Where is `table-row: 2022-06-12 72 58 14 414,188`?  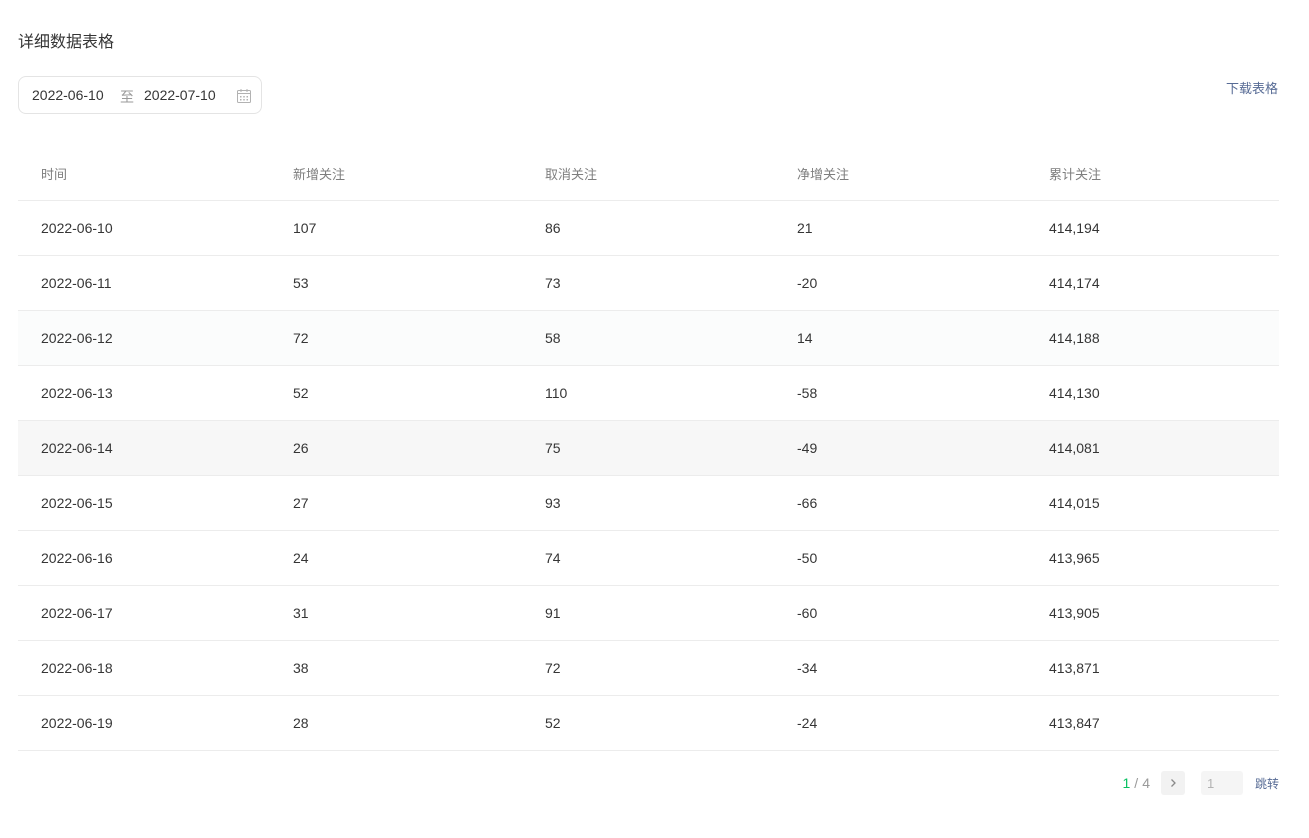 table-row: 2022-06-12 72 58 14 414,188 is located at coordinates (648, 338).